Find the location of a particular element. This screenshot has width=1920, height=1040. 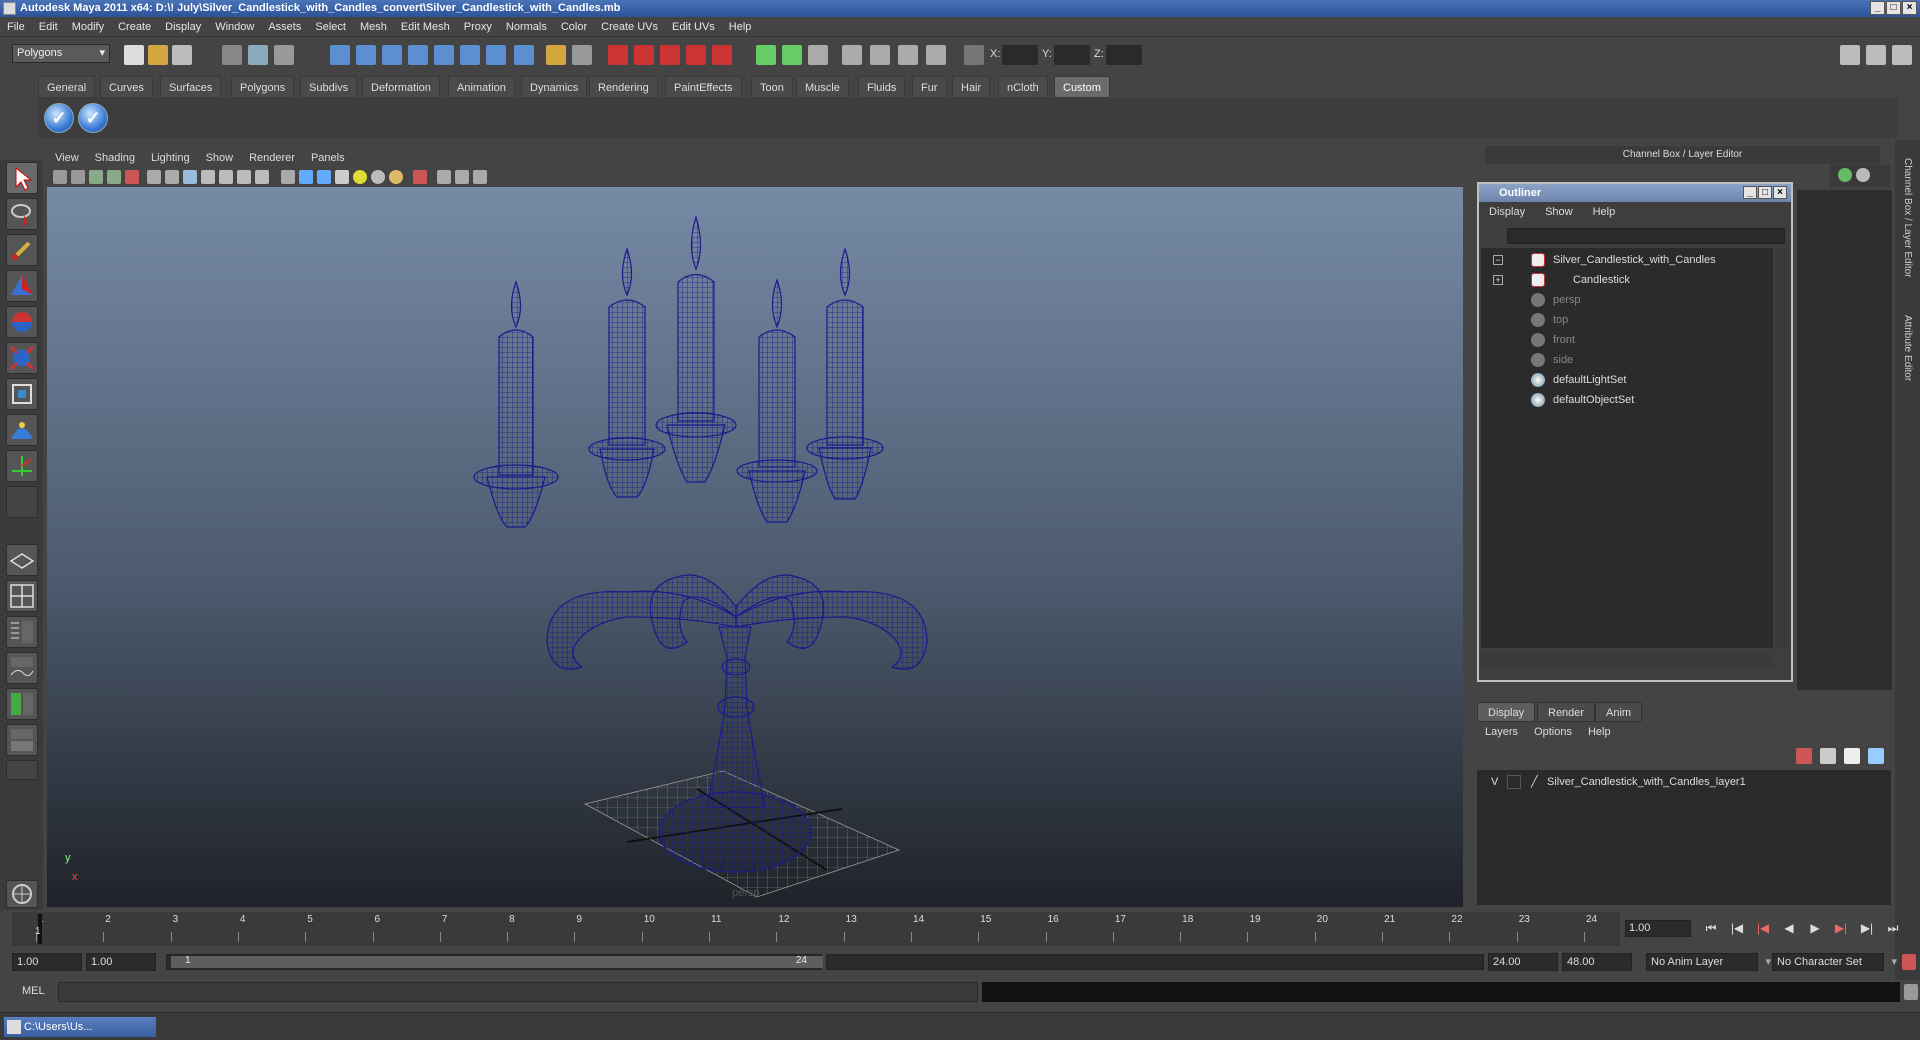

outliner-maximize-button: □ is located at coordinates (1765, 192).